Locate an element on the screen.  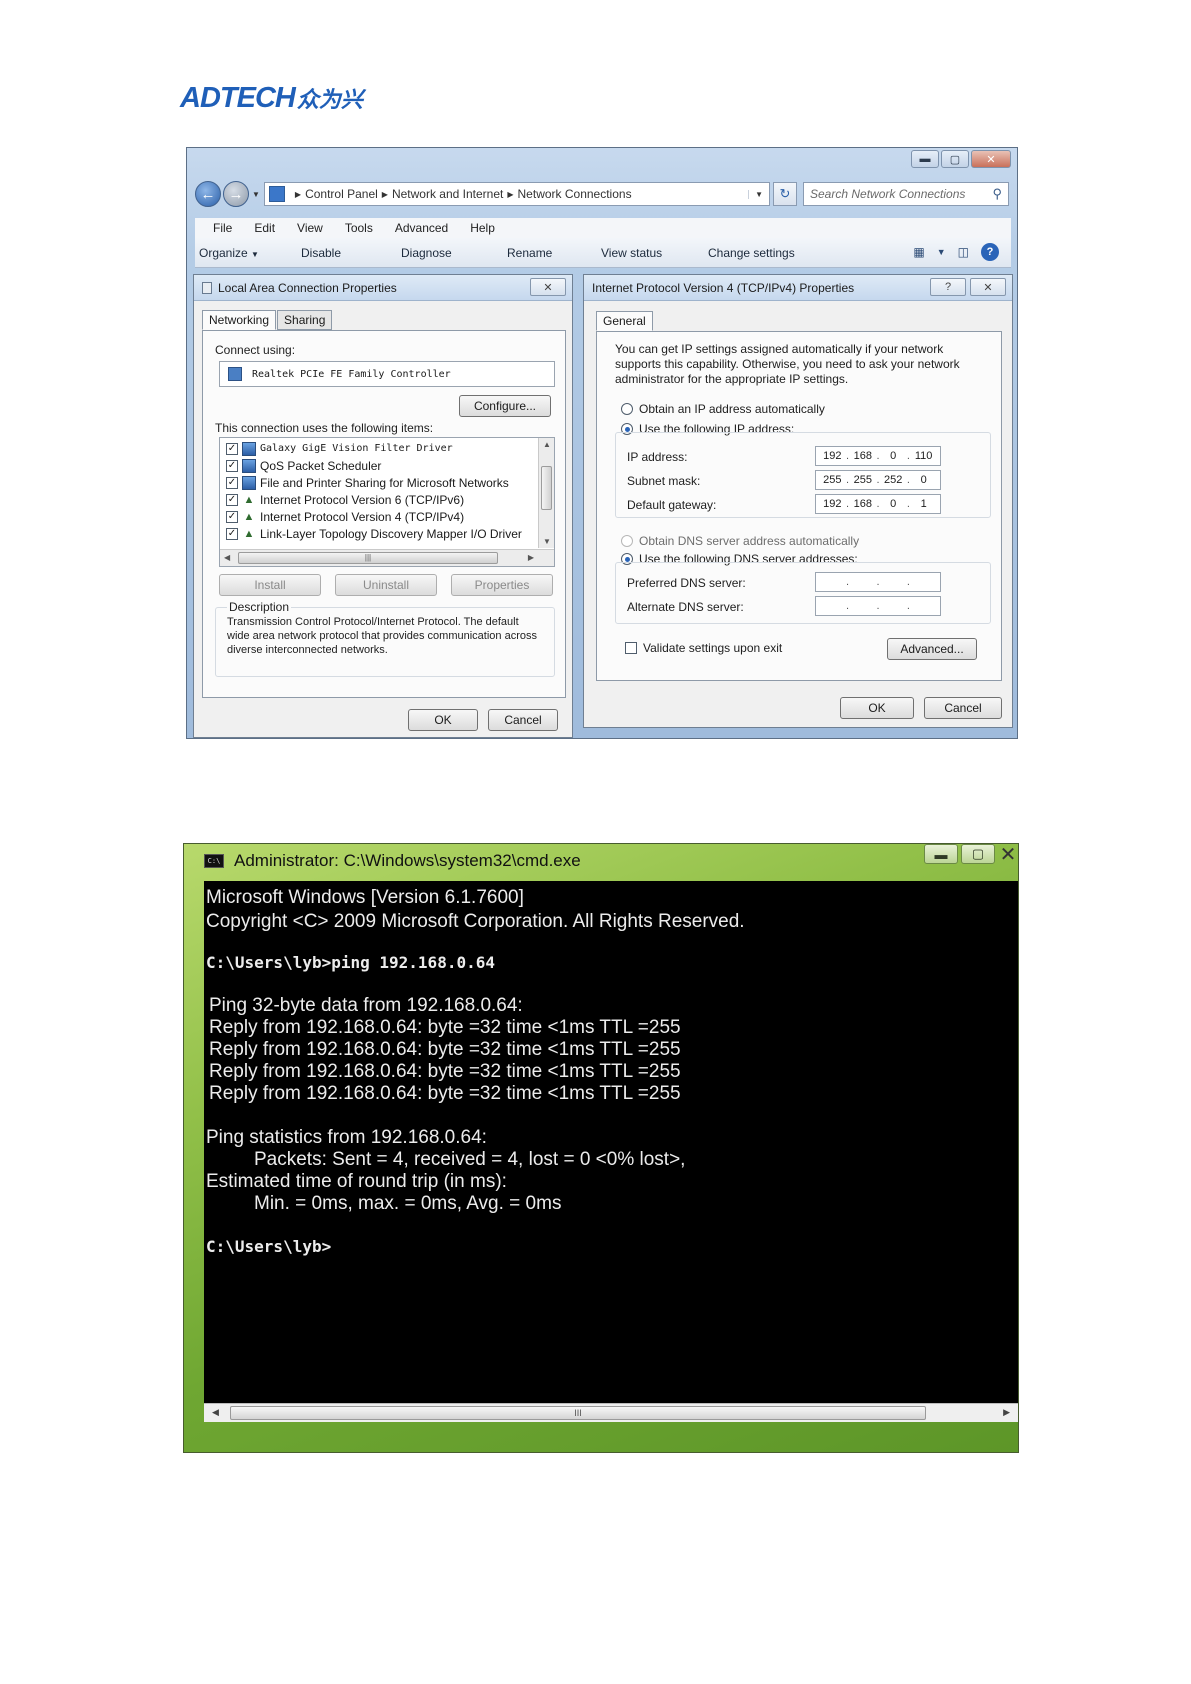
vertical-scrollbar: ▲ ▼ is located at coordinates (546, 493).